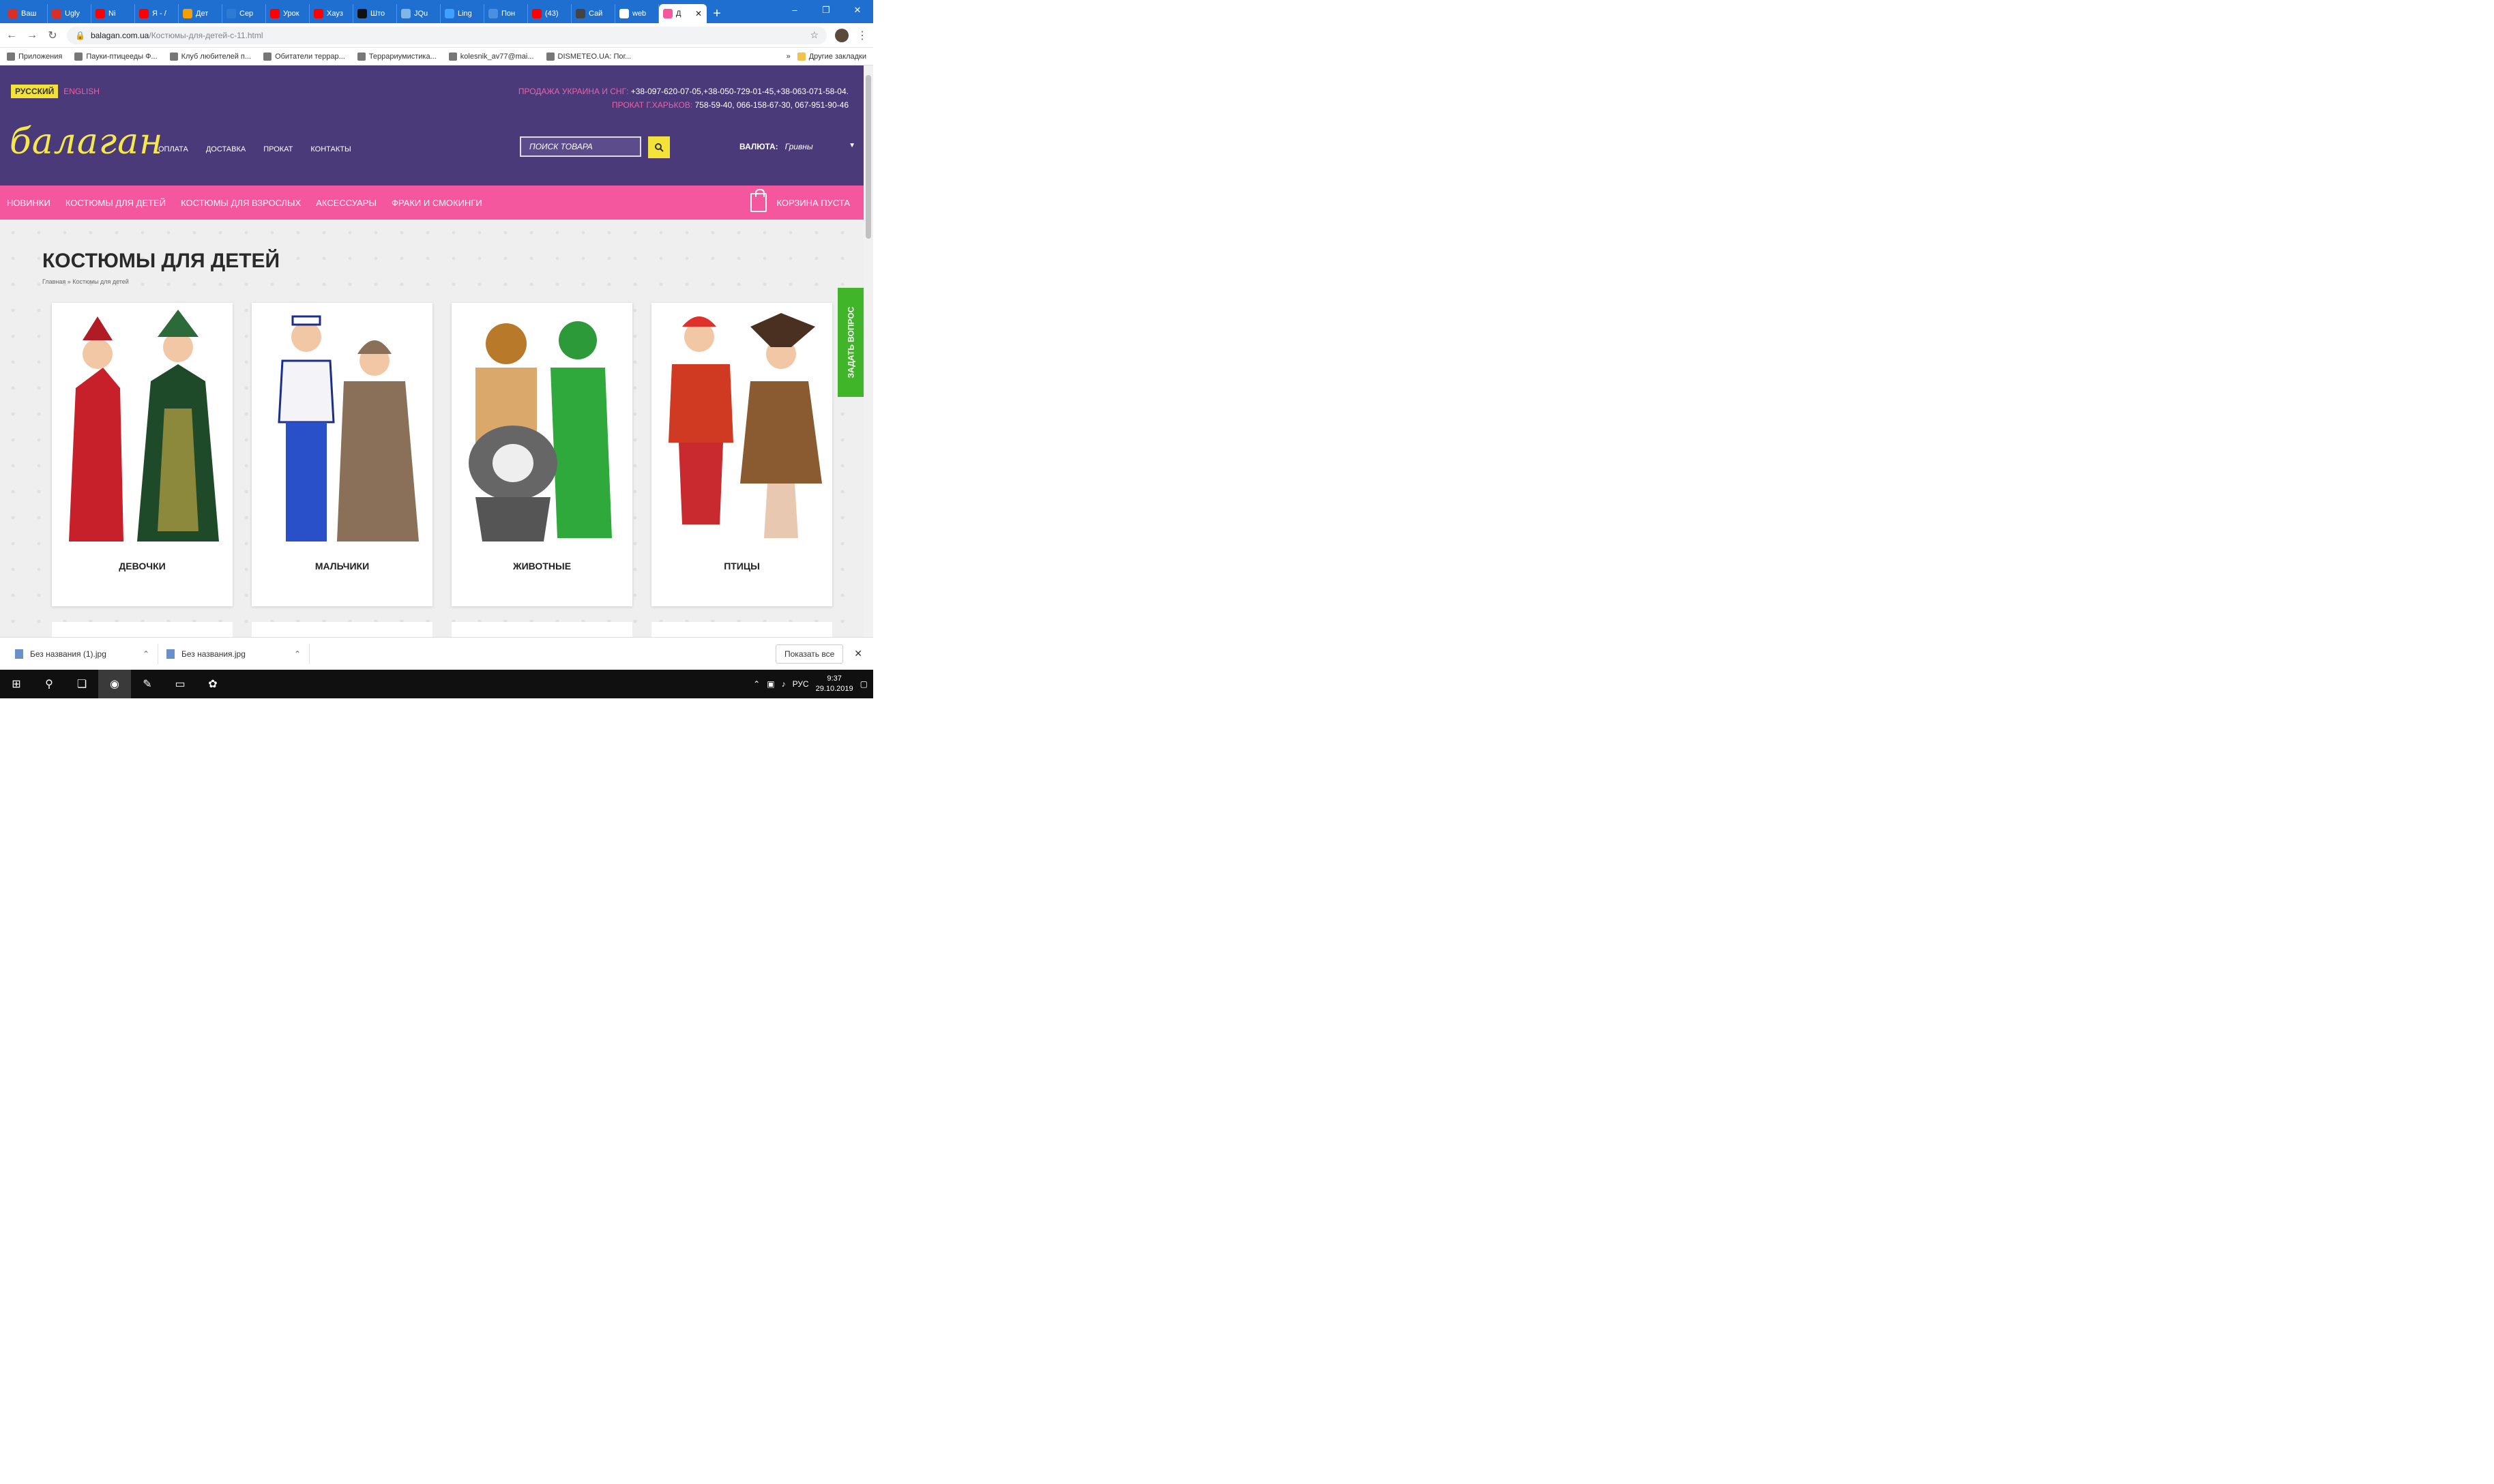 The width and height of the screenshot is (2494, 1484). I want to click on scrollbar-thumb, so click(868, 157).